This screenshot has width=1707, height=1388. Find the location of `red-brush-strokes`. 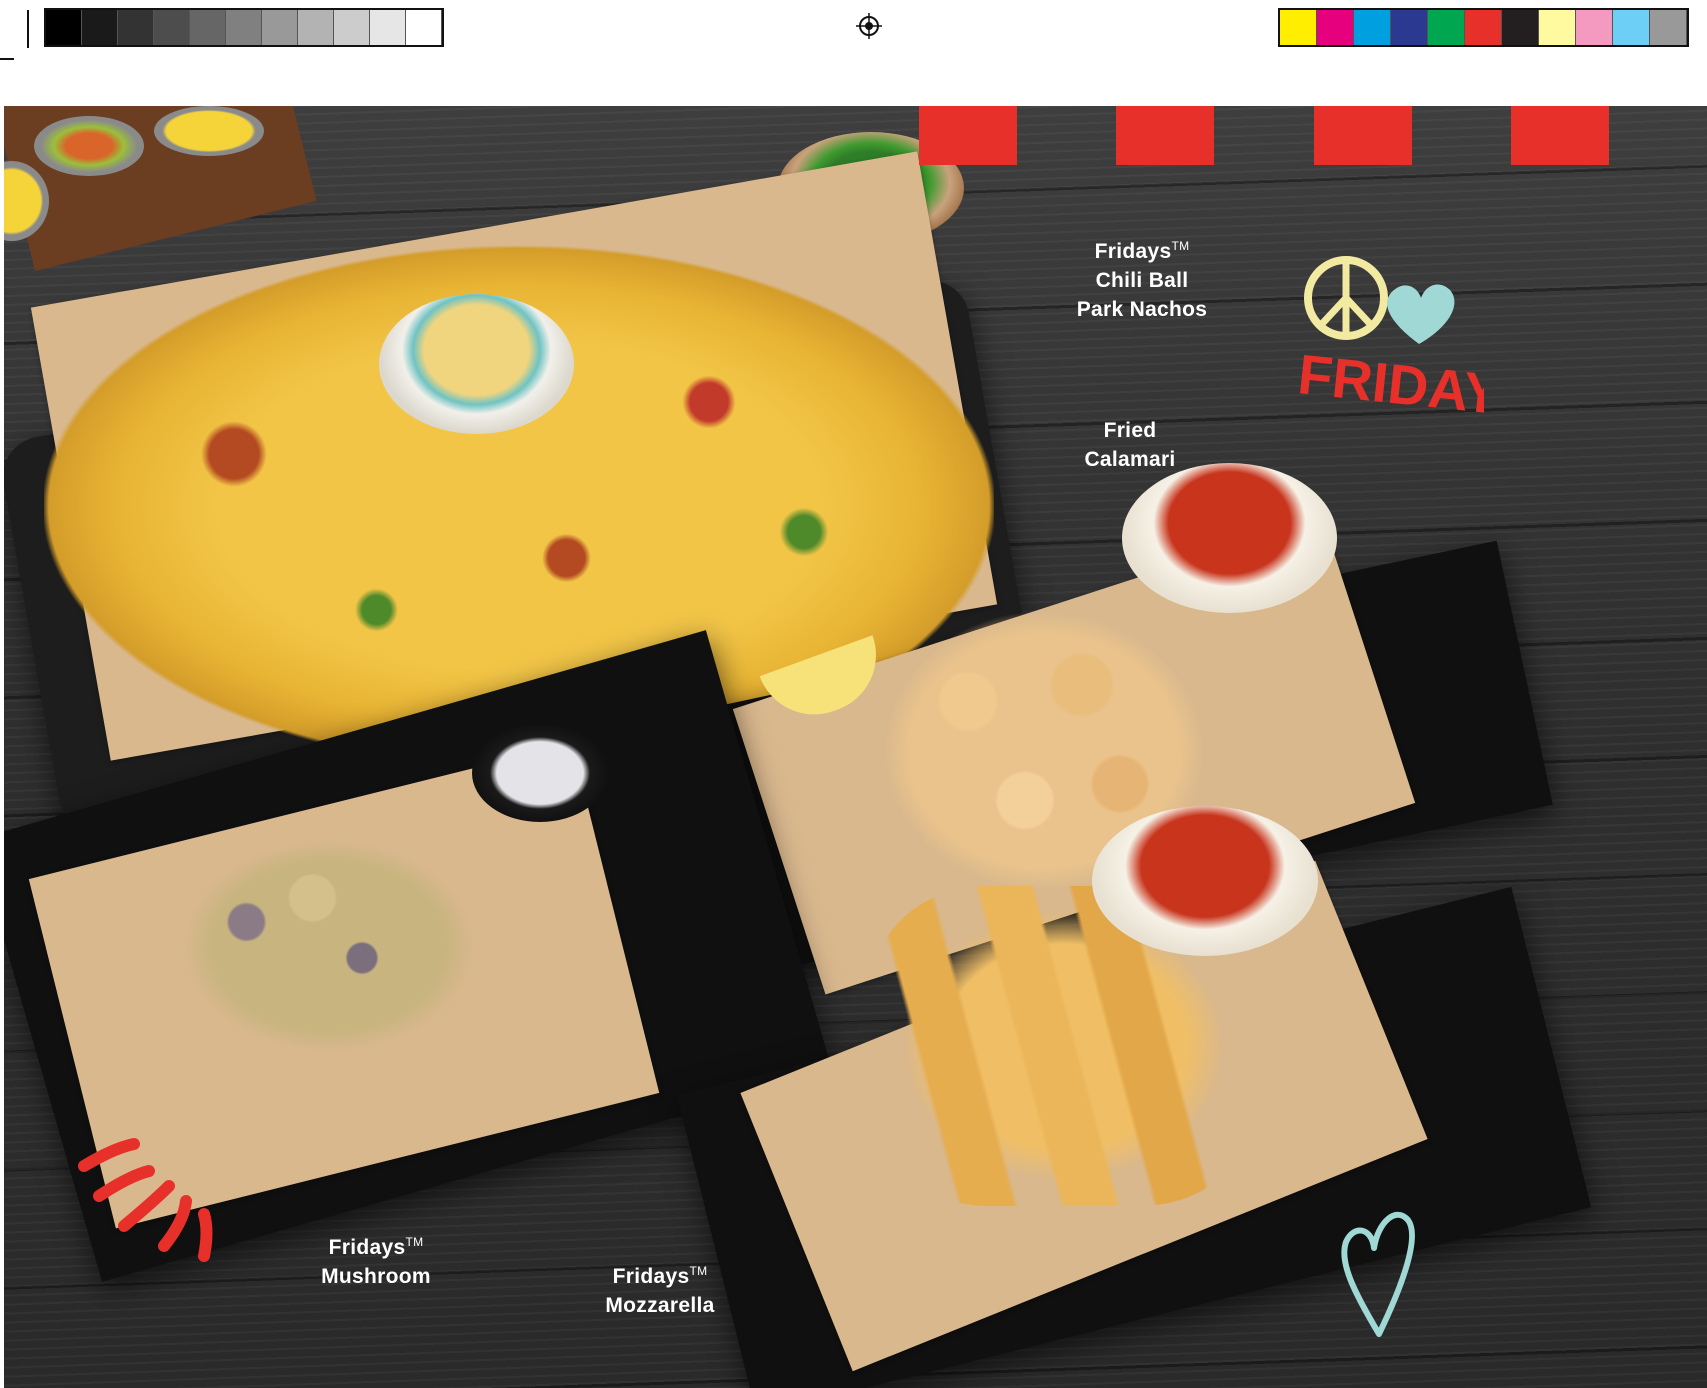

red-brush-strokes is located at coordinates (145, 1200).